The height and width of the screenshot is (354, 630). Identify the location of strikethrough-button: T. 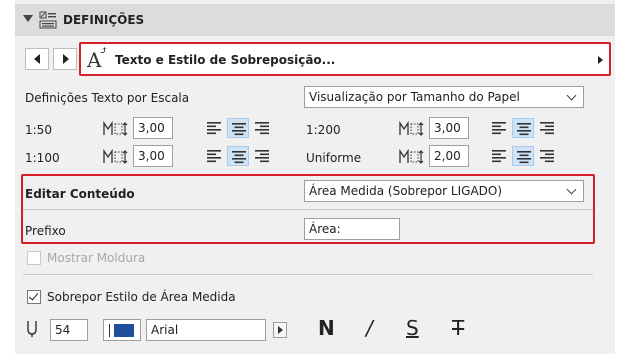
(458, 328).